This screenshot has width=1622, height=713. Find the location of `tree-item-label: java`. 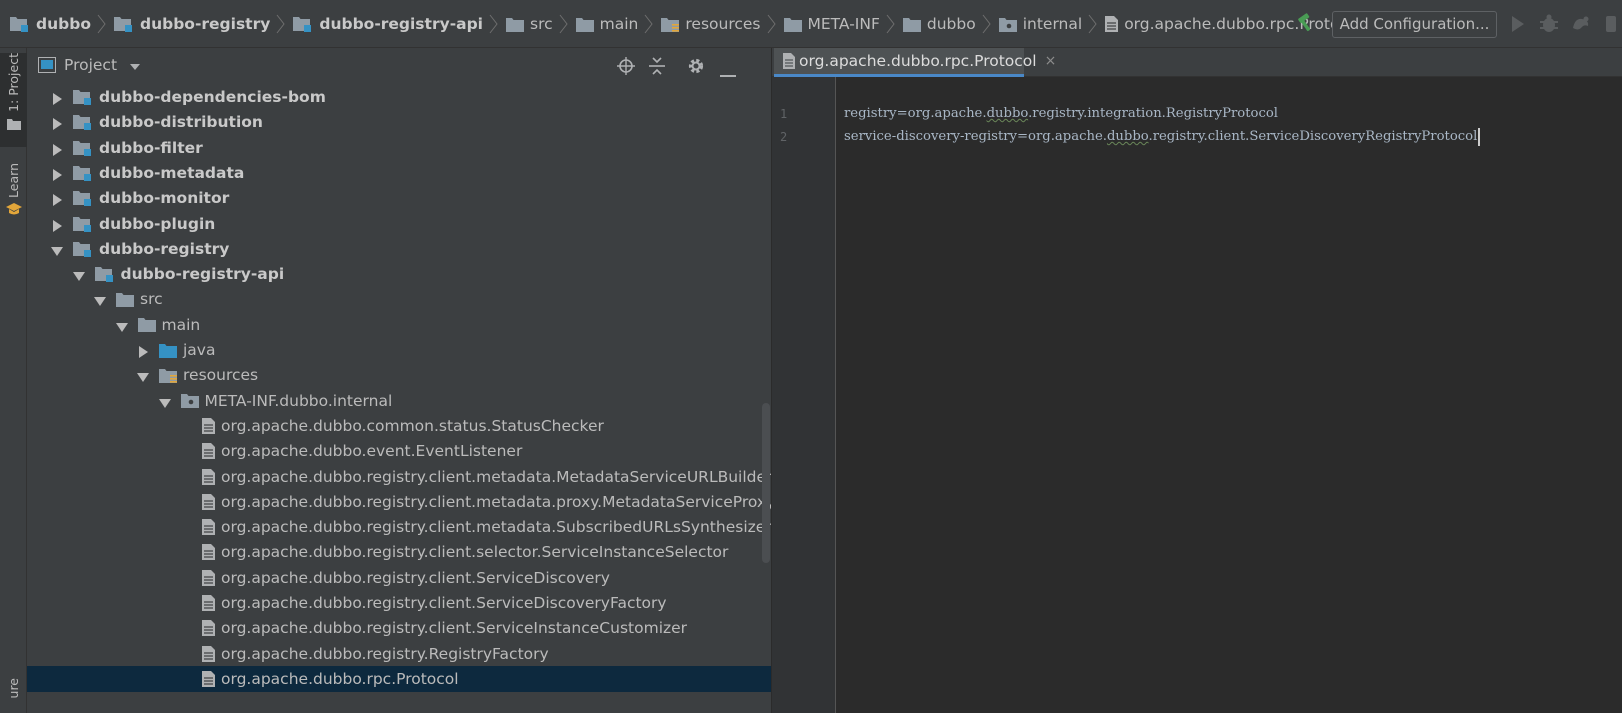

tree-item-label: java is located at coordinates (199, 350).